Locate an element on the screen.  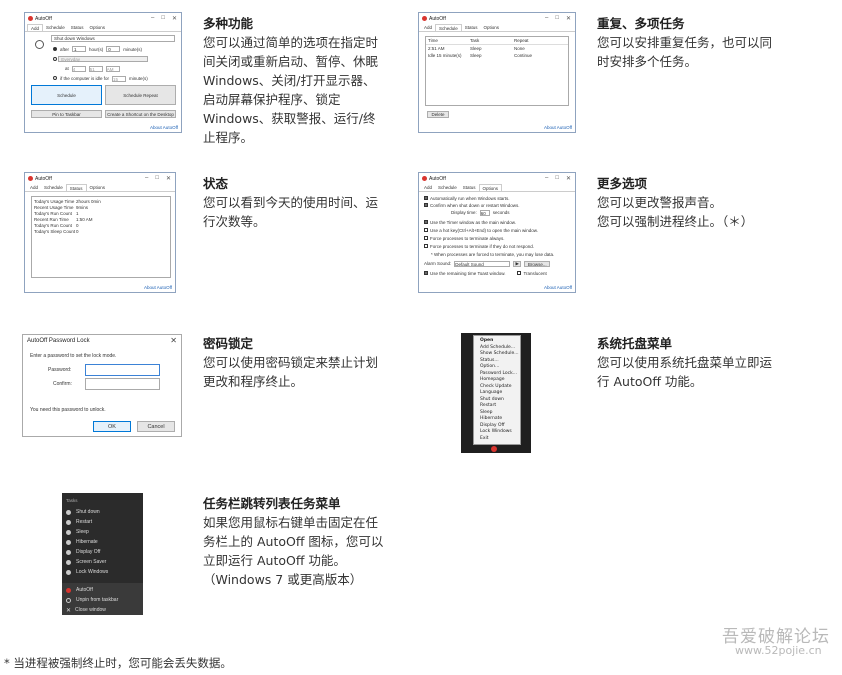
jumplist-item-close: ✕ Close window is located at coordinates (102, 610).